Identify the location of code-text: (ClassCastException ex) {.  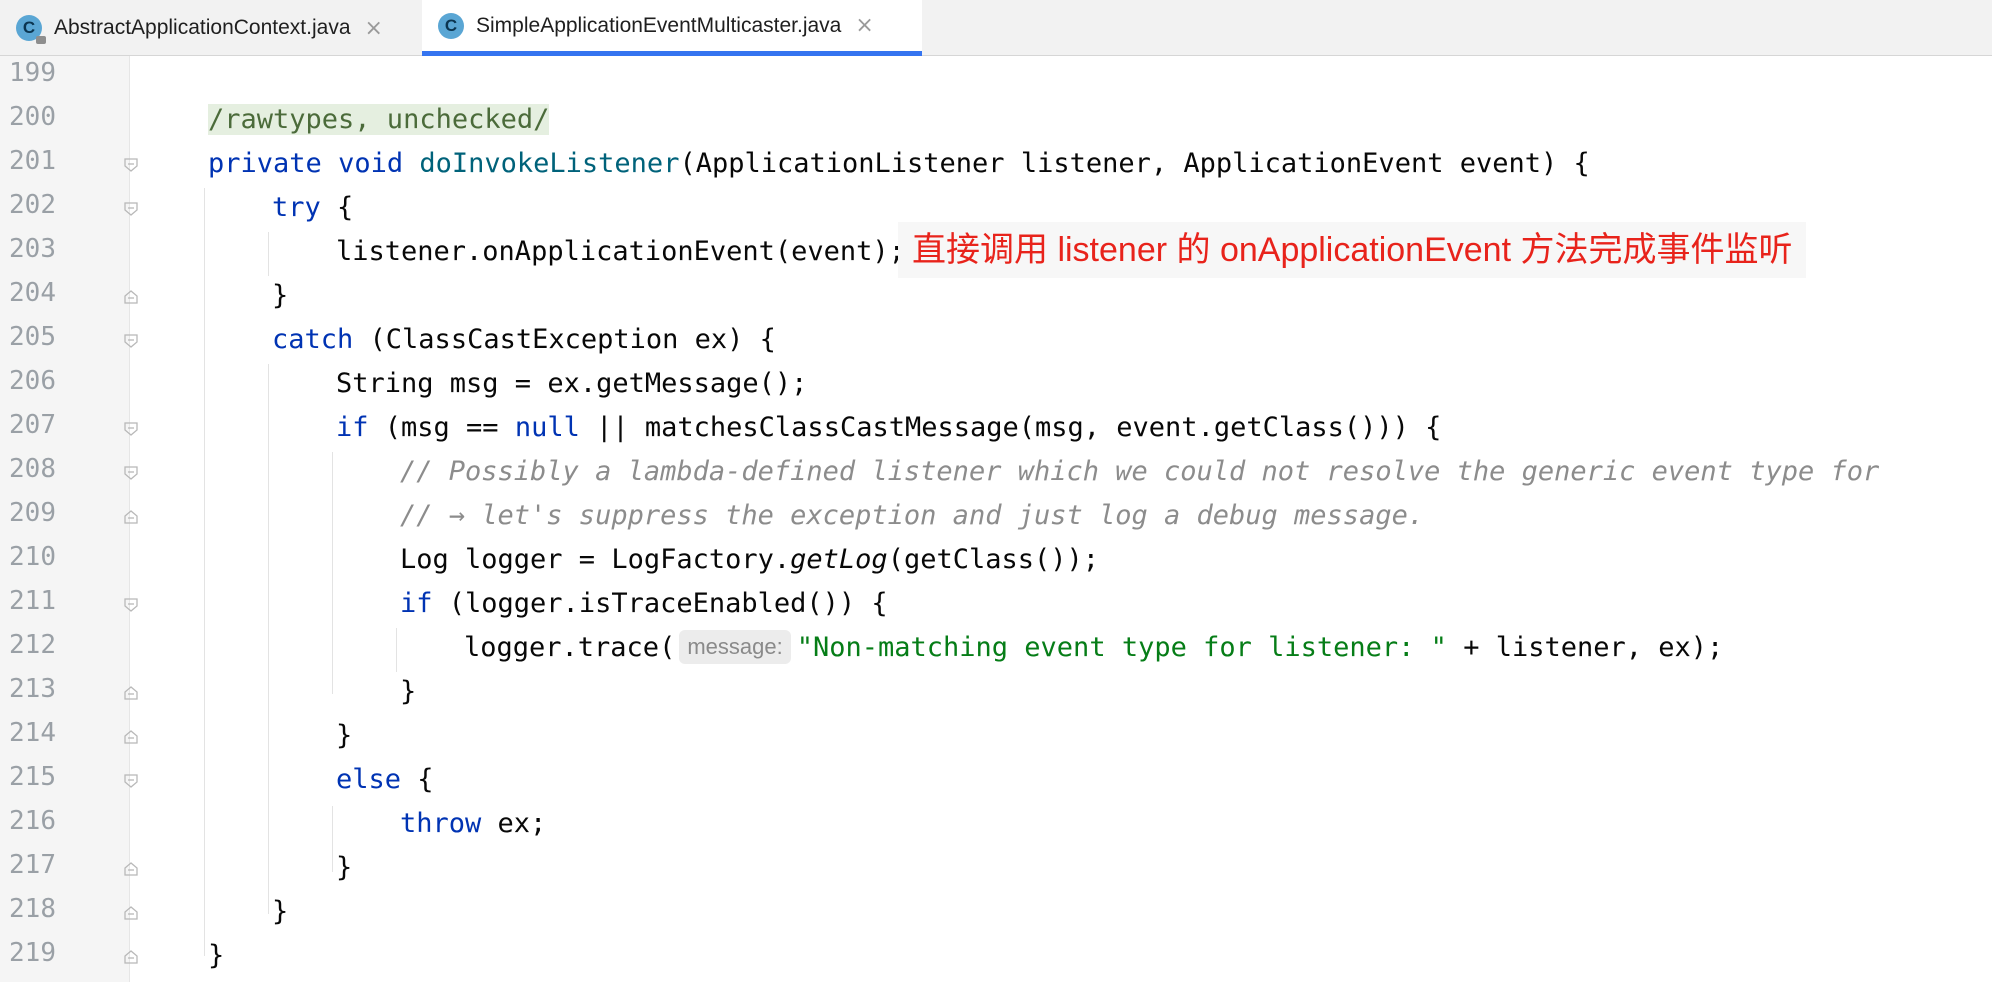
(564, 339).